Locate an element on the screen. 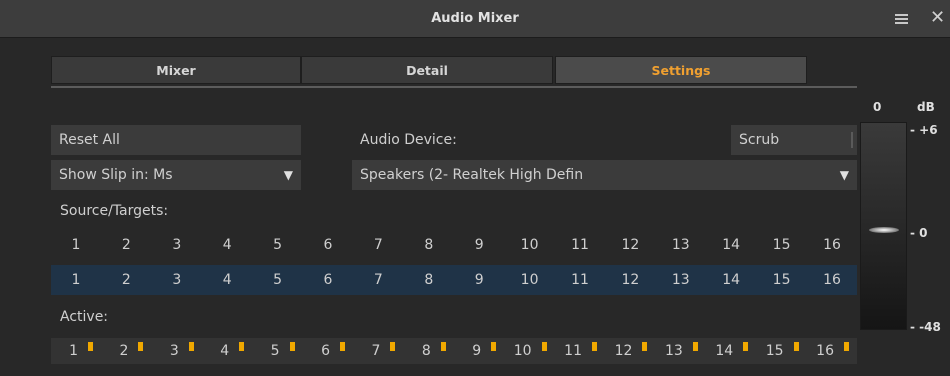  audio-device-value: Speakers (2- Realtek High Defin is located at coordinates (472, 175).